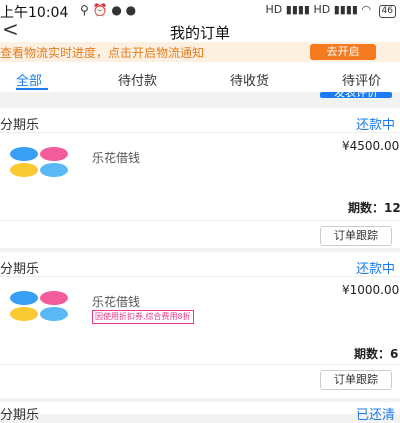  What do you see at coordinates (29, 79) in the screenshot?
I see `tab-all: 全部` at bounding box center [29, 79].